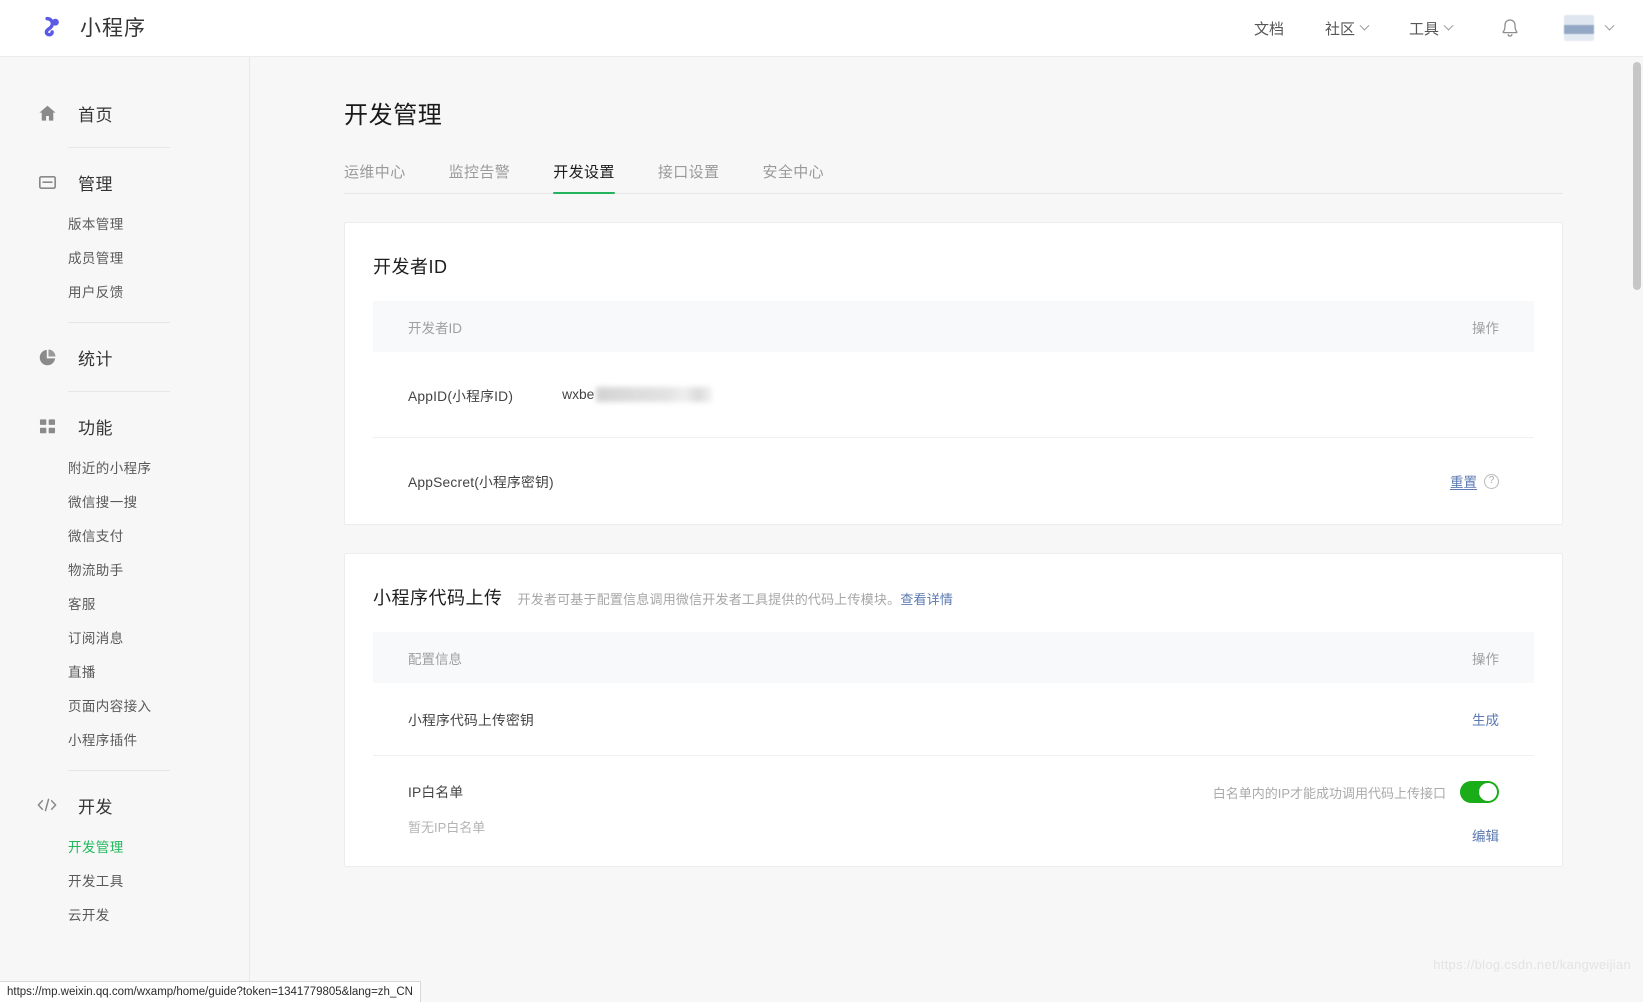 This screenshot has width=1643, height=1002. Describe the element at coordinates (124, 535) in the screenshot. I see `sidebar-item-wechat-pay: 微信支付` at that location.